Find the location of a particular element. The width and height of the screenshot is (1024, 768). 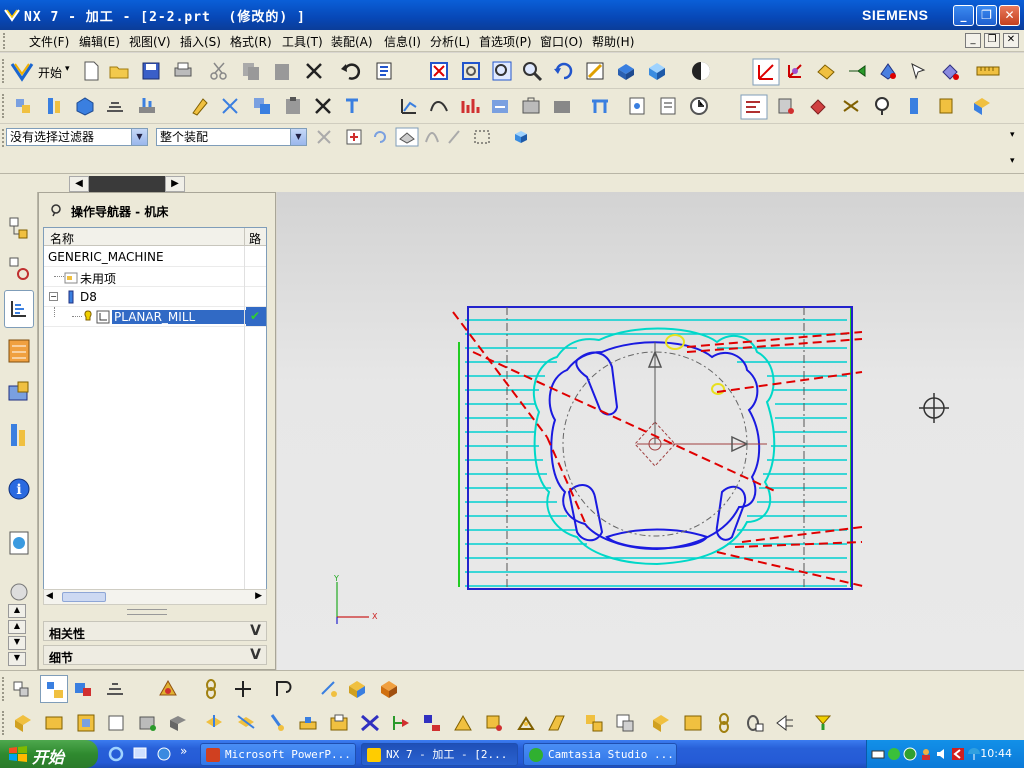

column-header-name: 名称 is located at coordinates (62, 238).